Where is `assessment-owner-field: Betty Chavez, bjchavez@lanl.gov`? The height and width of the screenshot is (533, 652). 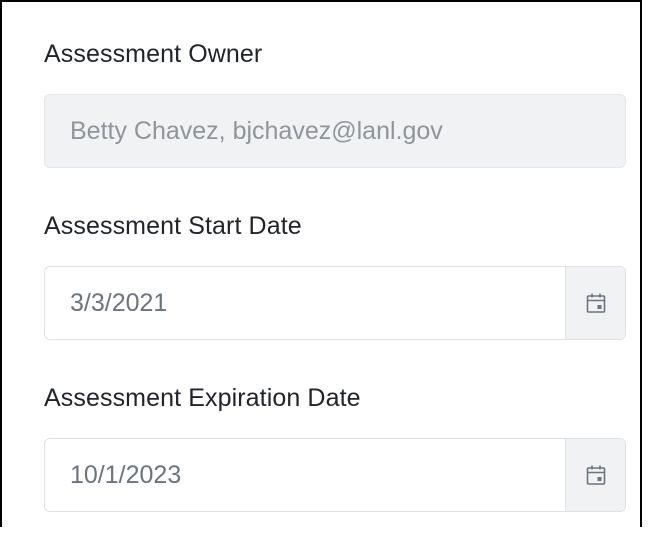 assessment-owner-field: Betty Chavez, bjchavez@lanl.gov is located at coordinates (335, 131).